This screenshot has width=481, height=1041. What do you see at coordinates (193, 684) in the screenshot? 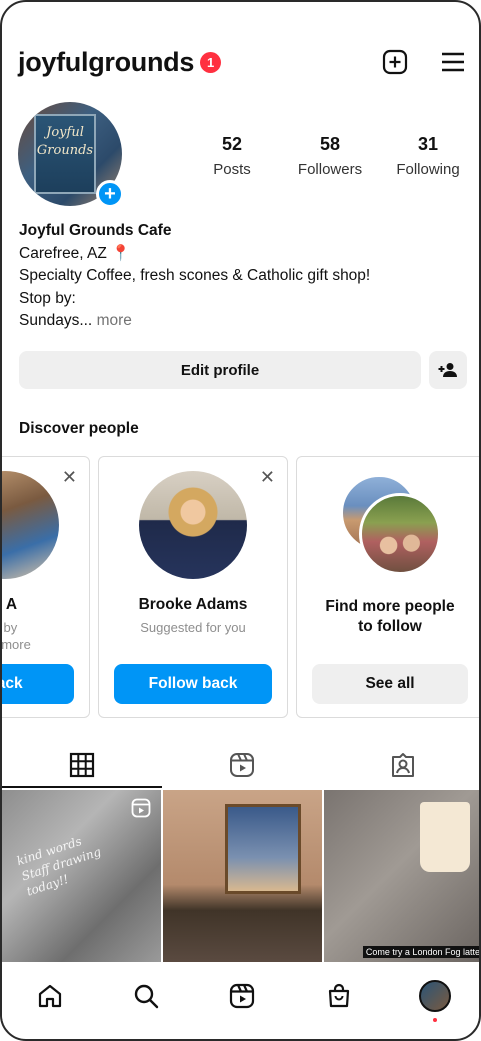
I see `follow-back-button: Follow back` at bounding box center [193, 684].